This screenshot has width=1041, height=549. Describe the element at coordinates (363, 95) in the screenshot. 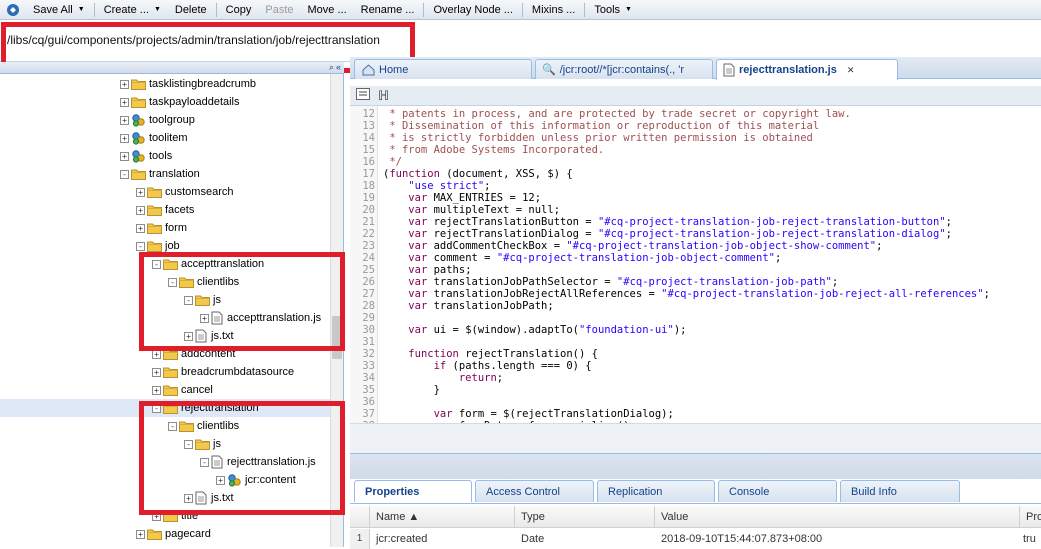

I see `format-icon` at that location.